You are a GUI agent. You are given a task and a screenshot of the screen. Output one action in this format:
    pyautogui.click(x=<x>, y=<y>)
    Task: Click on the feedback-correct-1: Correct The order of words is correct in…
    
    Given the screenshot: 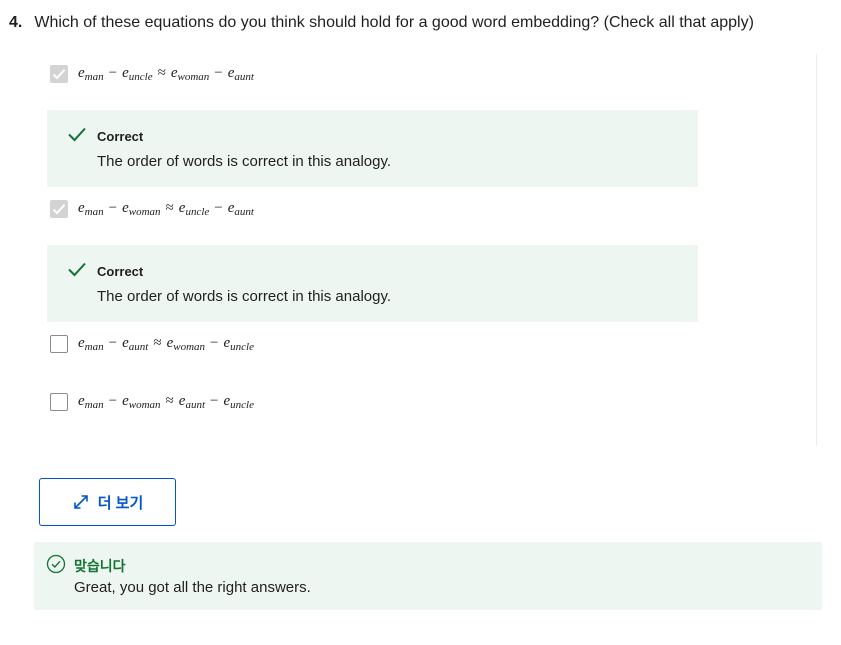 What is the action you would take?
    pyautogui.click(x=372, y=148)
    